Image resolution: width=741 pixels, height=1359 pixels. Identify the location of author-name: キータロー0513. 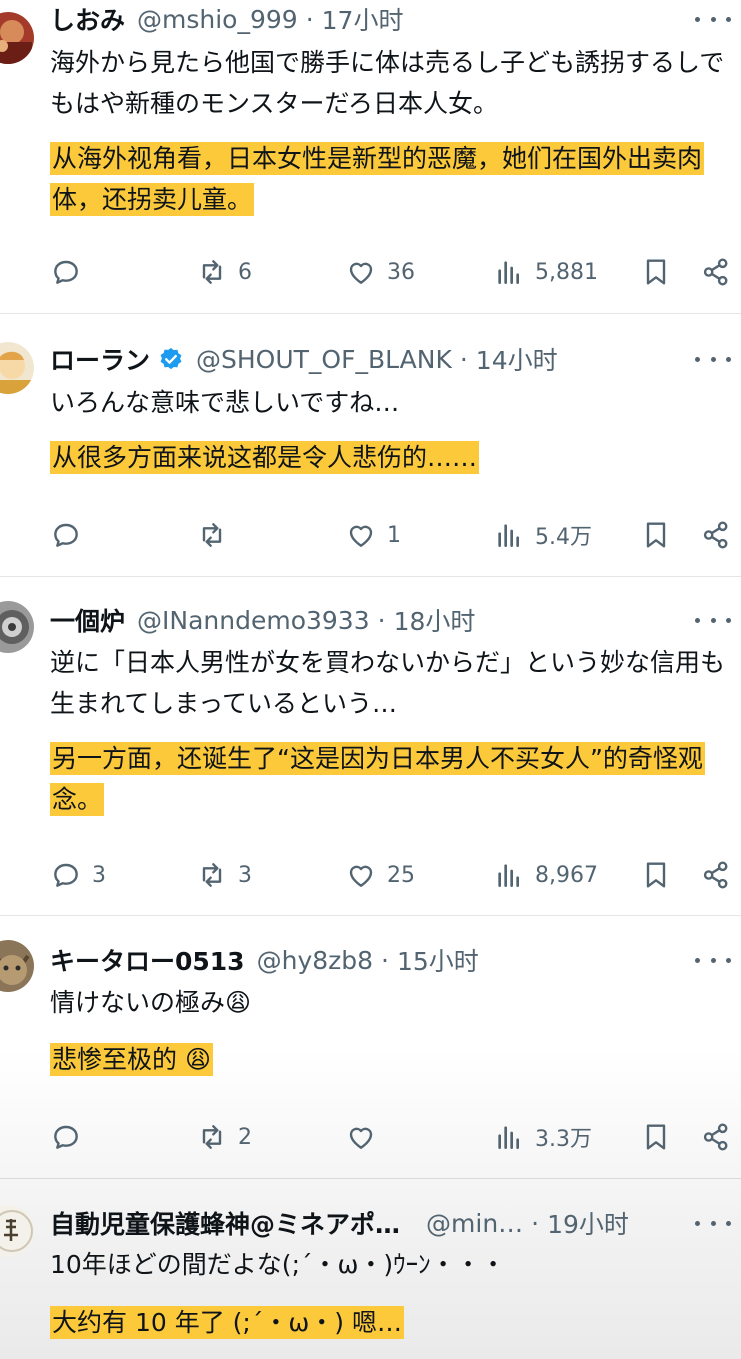
(147, 960).